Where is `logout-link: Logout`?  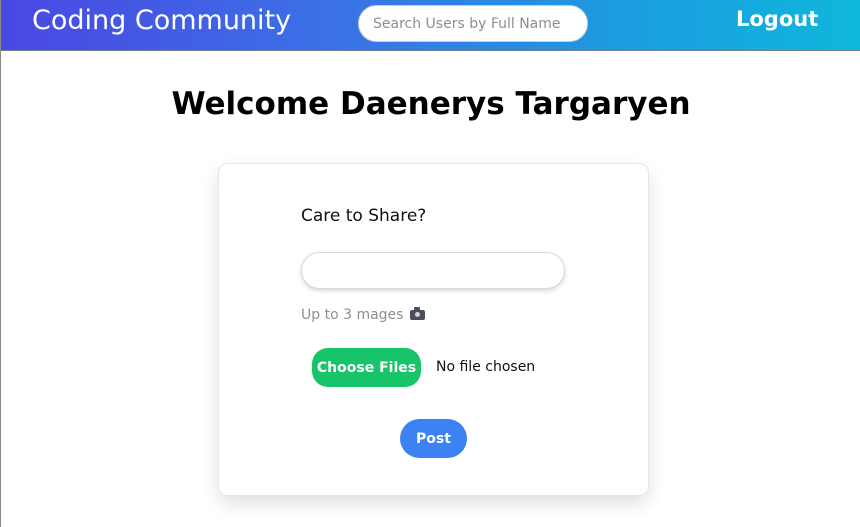 logout-link: Logout is located at coordinates (777, 19).